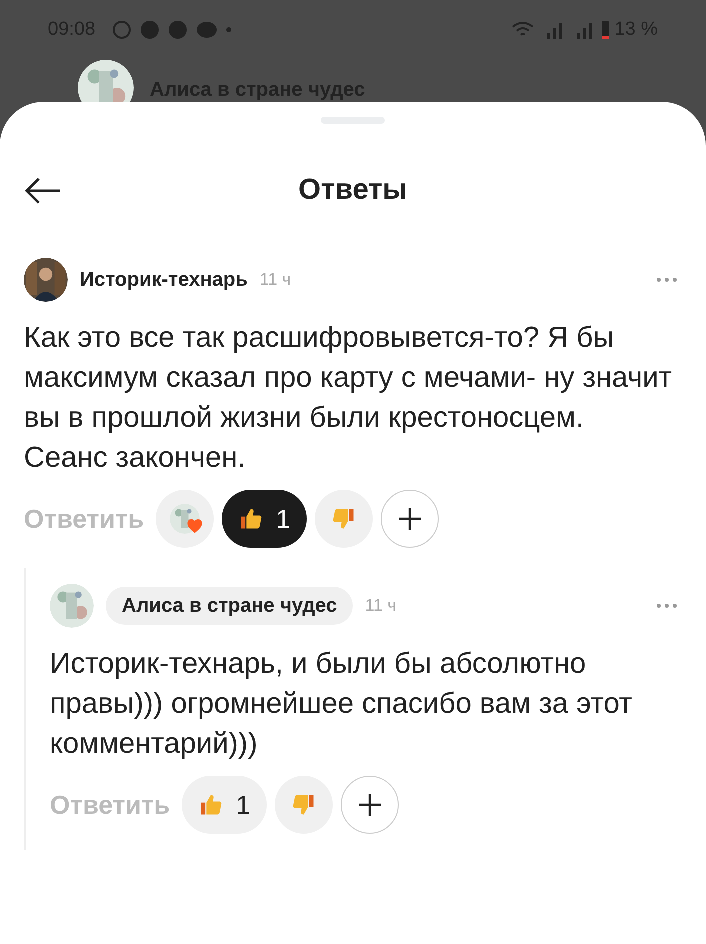  Describe the element at coordinates (353, 190) in the screenshot. I see `sheet-title: Ответы` at that location.